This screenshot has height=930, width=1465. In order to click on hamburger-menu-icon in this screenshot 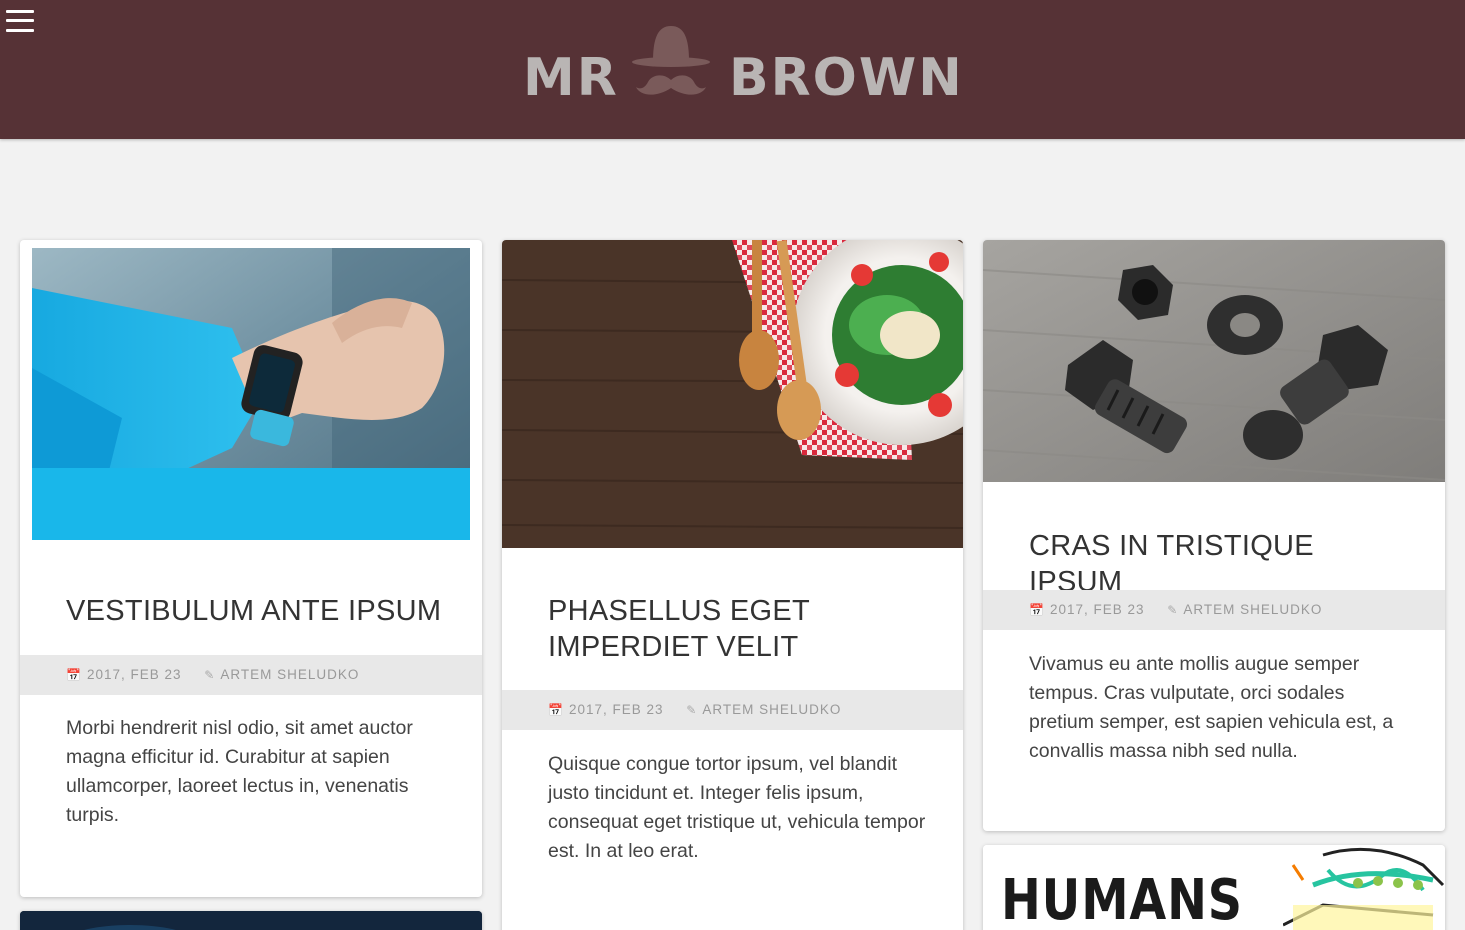, I will do `click(20, 22)`.